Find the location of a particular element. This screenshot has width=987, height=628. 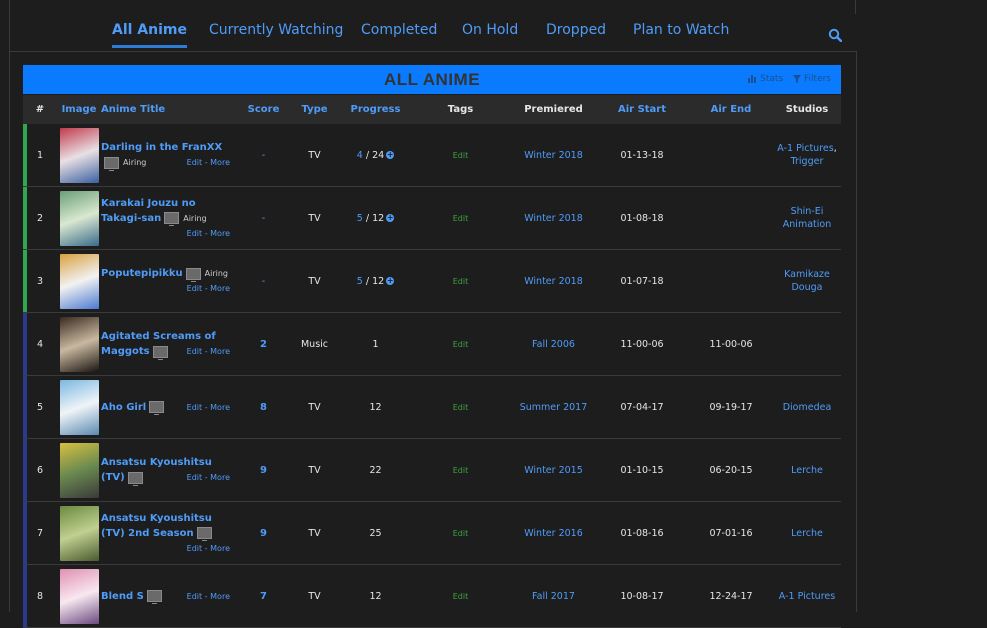

studio-link: Diomedea is located at coordinates (807, 407).